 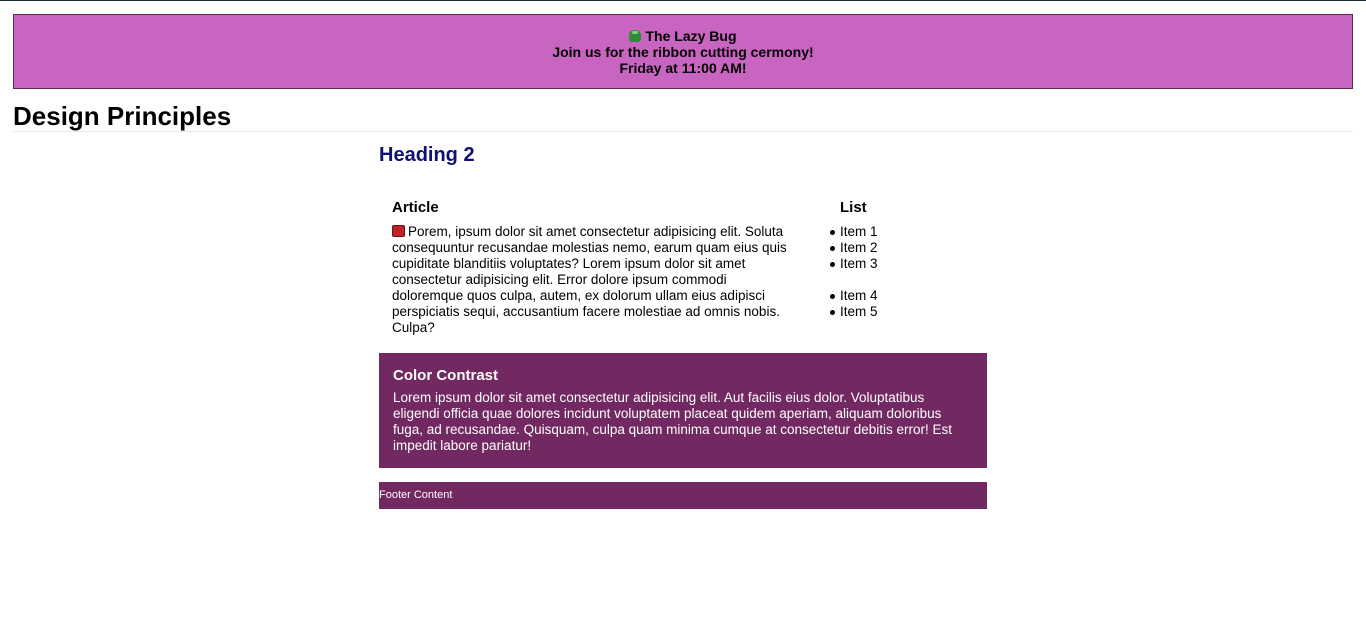 What do you see at coordinates (853, 207) in the screenshot?
I see `list-heading: List` at bounding box center [853, 207].